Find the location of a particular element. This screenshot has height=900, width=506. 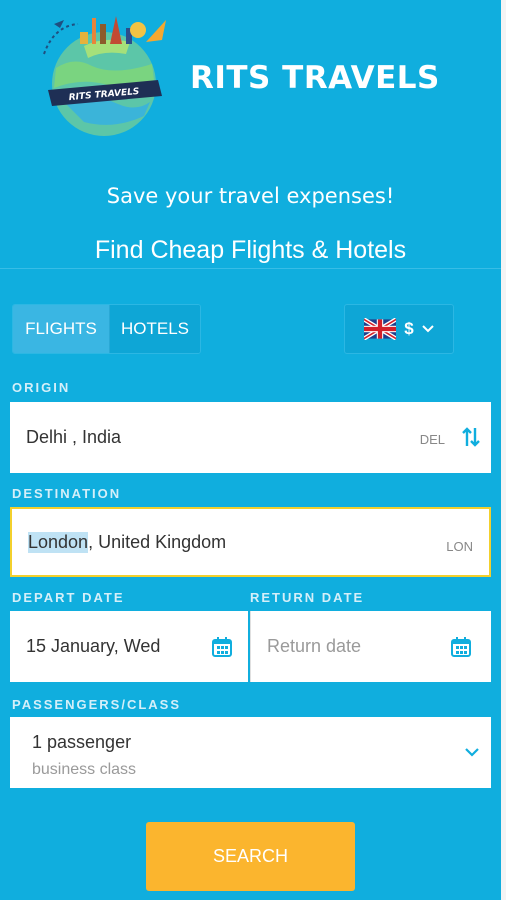

search-button: SEARCH is located at coordinates (250, 856).